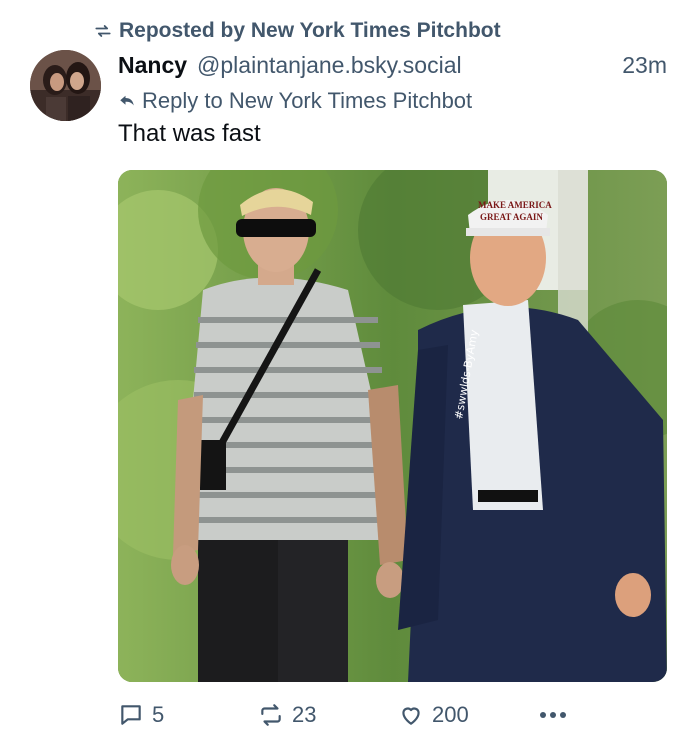 The width and height of the screenshot is (693, 750). I want to click on more-options-button, so click(553, 715).